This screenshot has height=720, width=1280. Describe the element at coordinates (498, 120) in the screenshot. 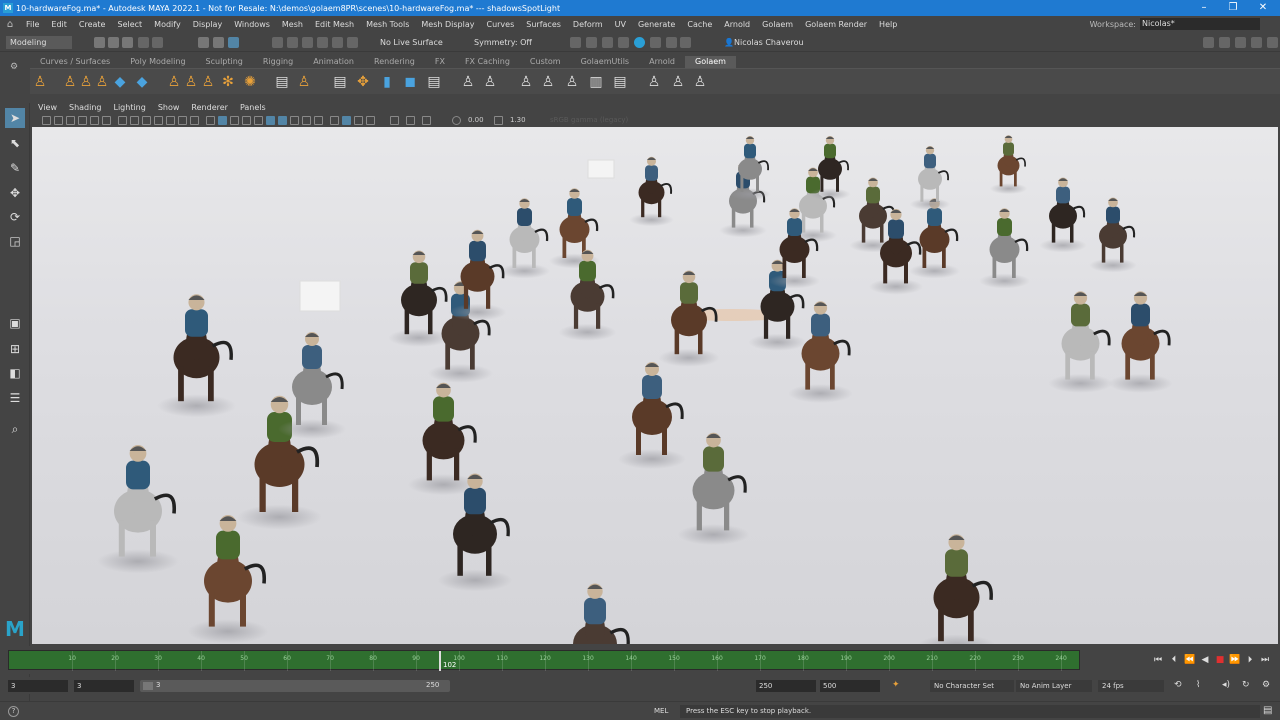

I see `gamma-icon` at that location.